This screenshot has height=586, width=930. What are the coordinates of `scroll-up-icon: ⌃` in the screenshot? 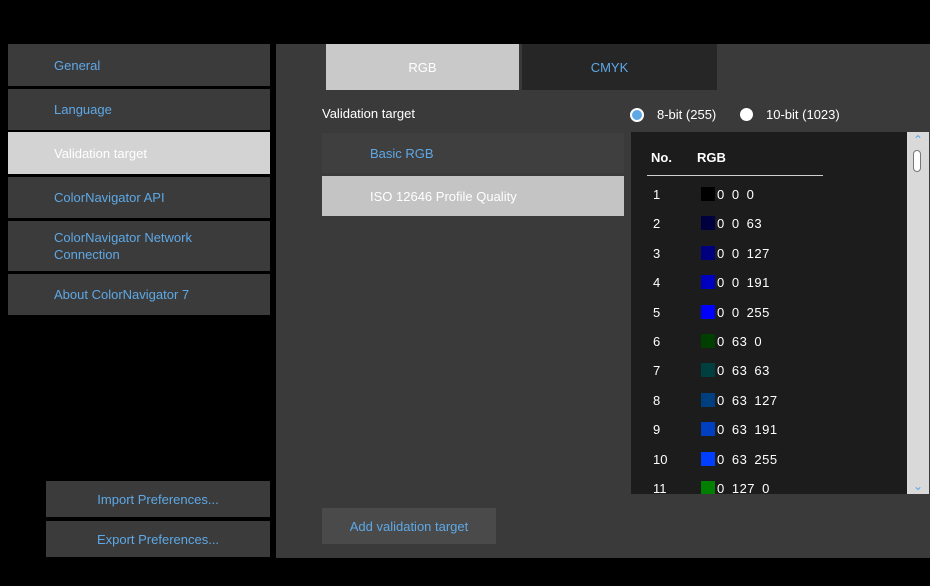 It's located at (918, 140).